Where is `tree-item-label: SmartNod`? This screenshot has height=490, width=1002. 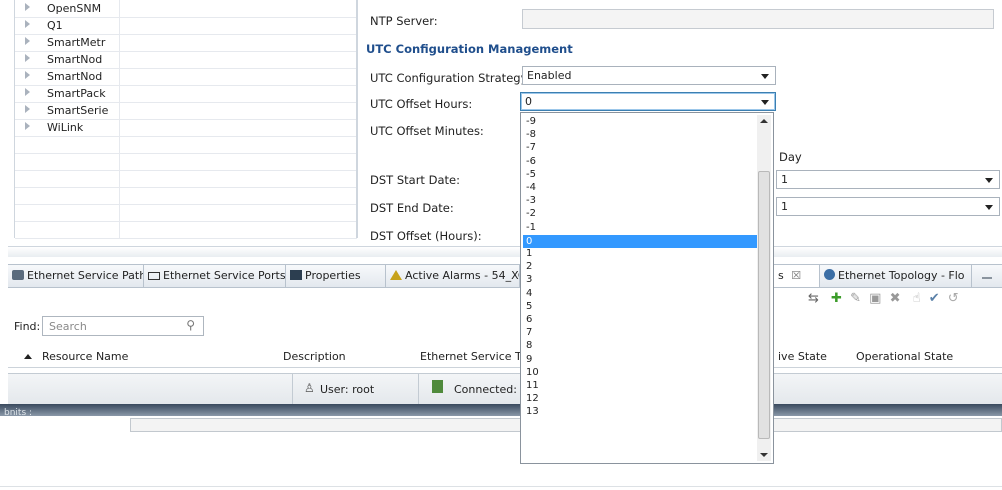 tree-item-label: SmartNod is located at coordinates (75, 76).